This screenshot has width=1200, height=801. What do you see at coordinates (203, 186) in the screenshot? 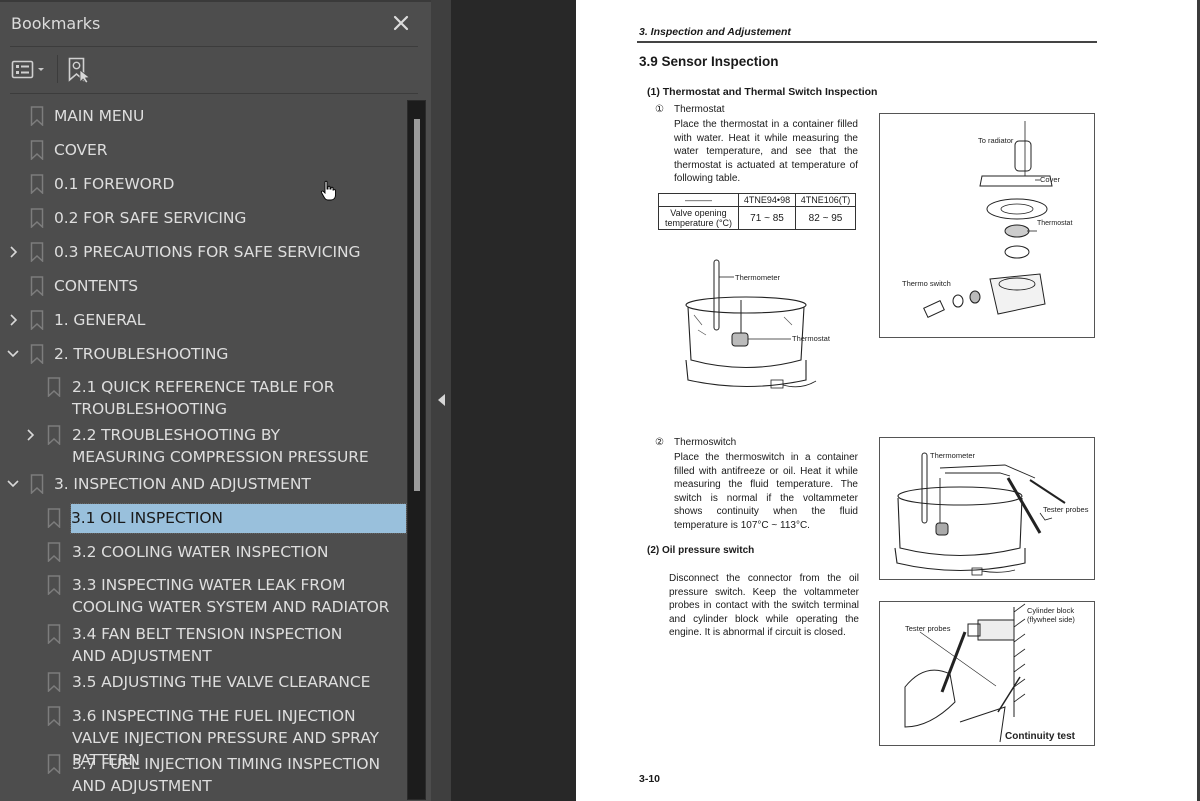
I see `bookmark-item: 0.1 FOREWORD` at bounding box center [203, 186].